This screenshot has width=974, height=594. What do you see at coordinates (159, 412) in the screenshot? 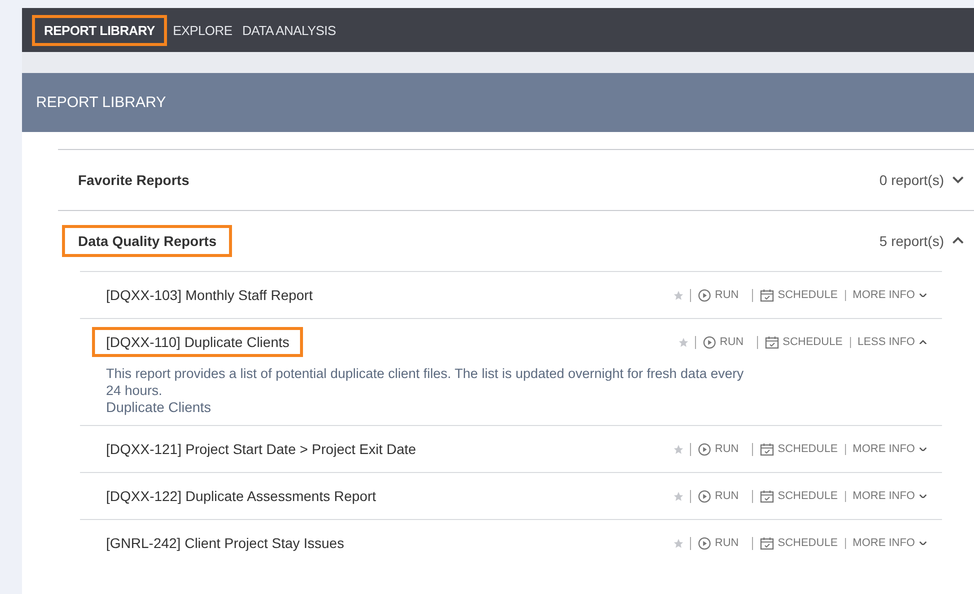
I see `report-link: Duplicate Clients` at bounding box center [159, 412].